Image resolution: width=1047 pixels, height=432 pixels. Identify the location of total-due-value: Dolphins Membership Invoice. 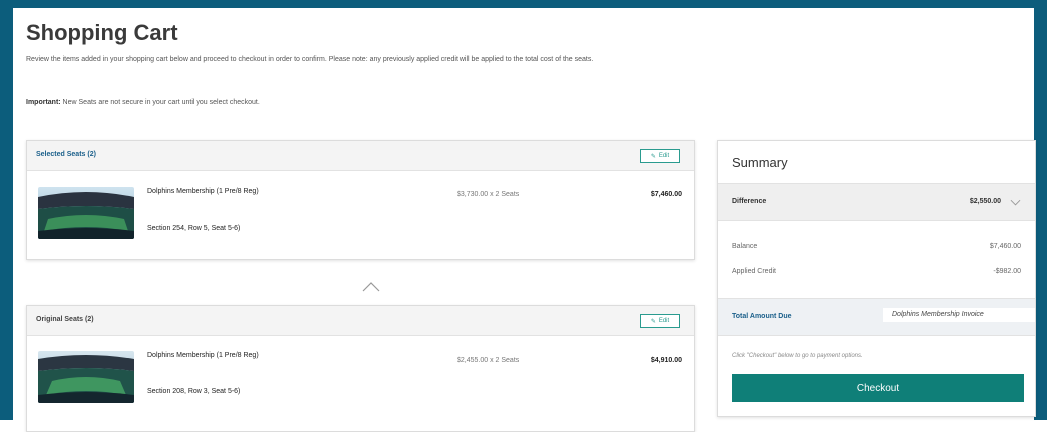
(959, 315).